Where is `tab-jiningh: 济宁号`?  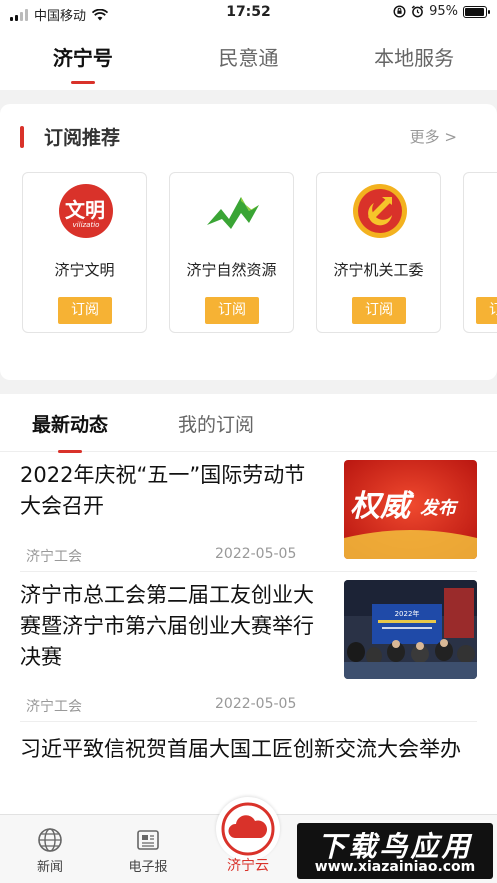 tab-jiningh: 济宁号 is located at coordinates (83, 58).